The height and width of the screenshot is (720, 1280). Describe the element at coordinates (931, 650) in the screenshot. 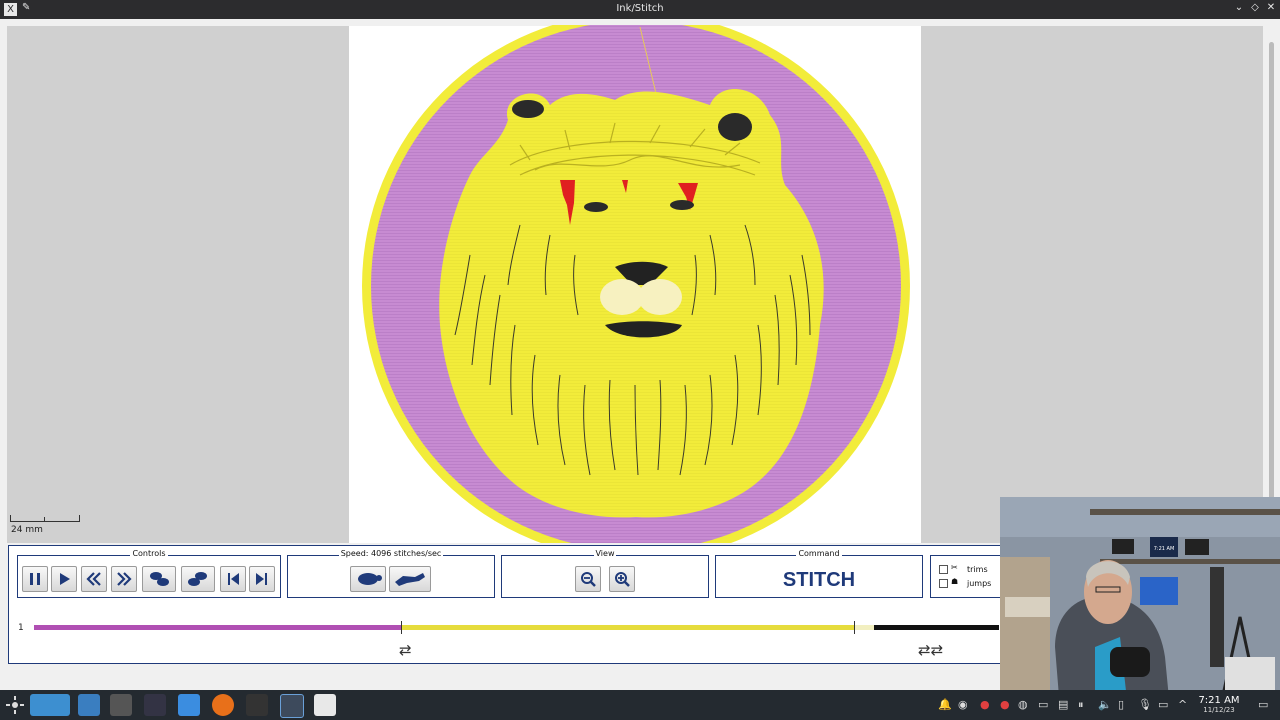

I see `color-change-icon: ⇄⇄` at that location.